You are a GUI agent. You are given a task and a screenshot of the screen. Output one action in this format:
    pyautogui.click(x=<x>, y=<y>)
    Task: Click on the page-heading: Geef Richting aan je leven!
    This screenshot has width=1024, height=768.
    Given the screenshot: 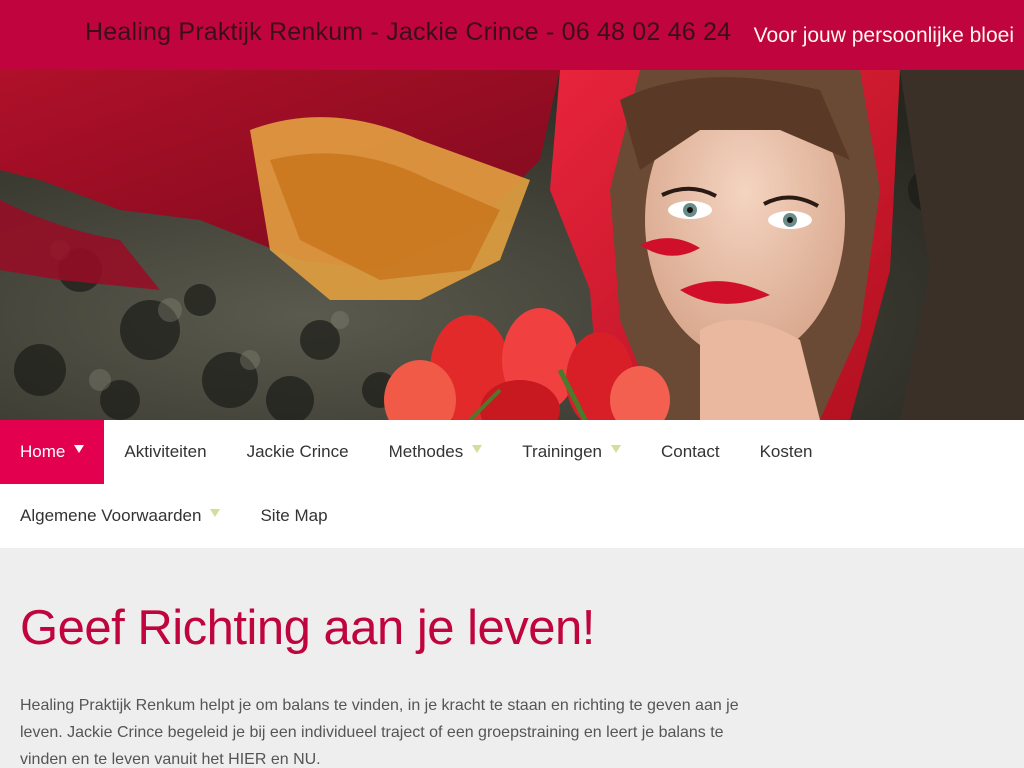 What is the action you would take?
    pyautogui.click(x=307, y=628)
    